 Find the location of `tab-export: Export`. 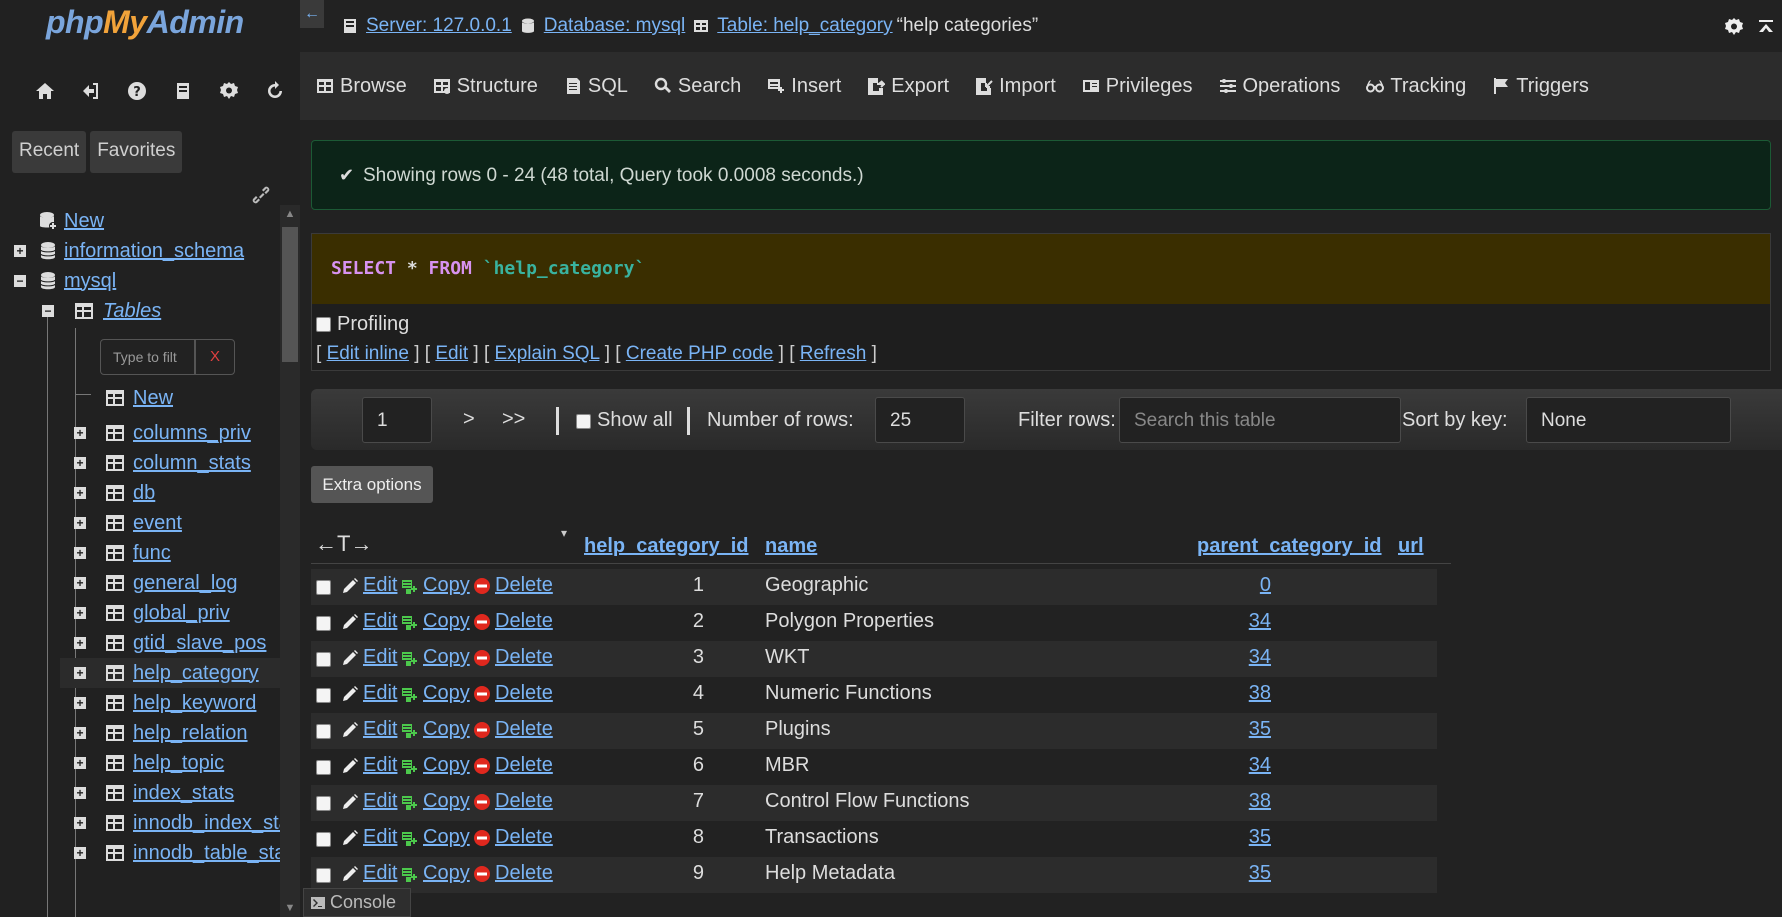

tab-export: Export is located at coordinates (908, 86).